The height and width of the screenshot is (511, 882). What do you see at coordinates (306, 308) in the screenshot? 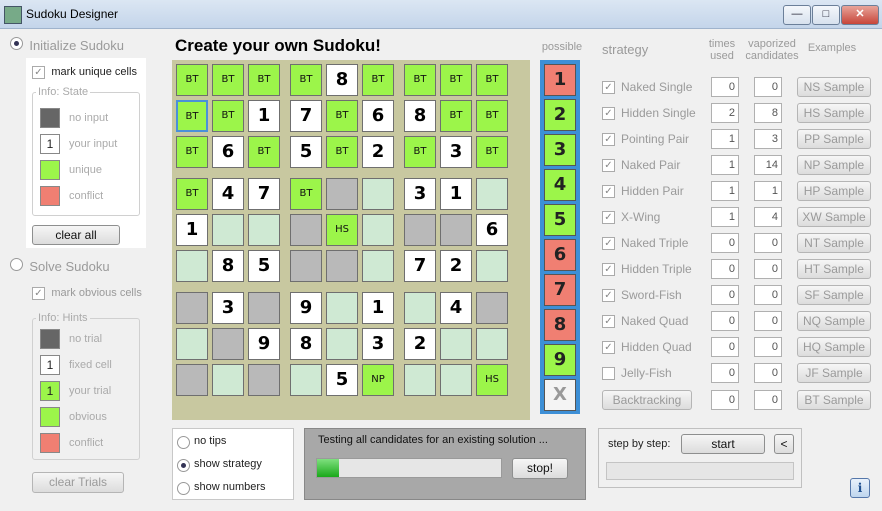
I see `sudoku-cell: 9` at bounding box center [306, 308].